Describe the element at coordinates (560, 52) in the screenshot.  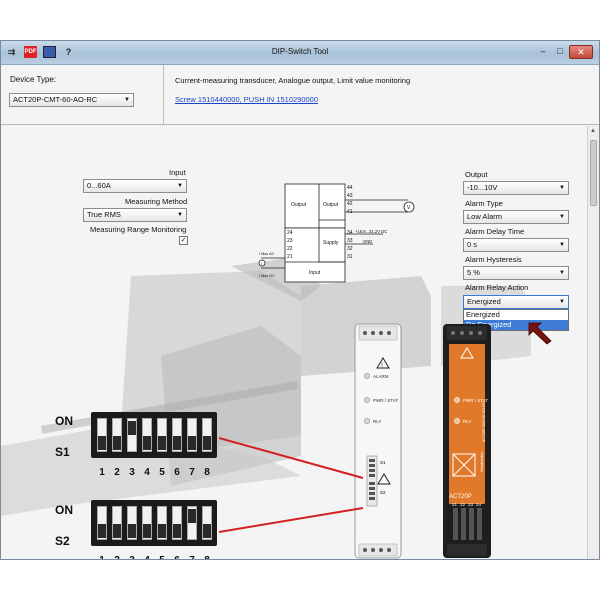
I see `maximize-button: □` at that location.